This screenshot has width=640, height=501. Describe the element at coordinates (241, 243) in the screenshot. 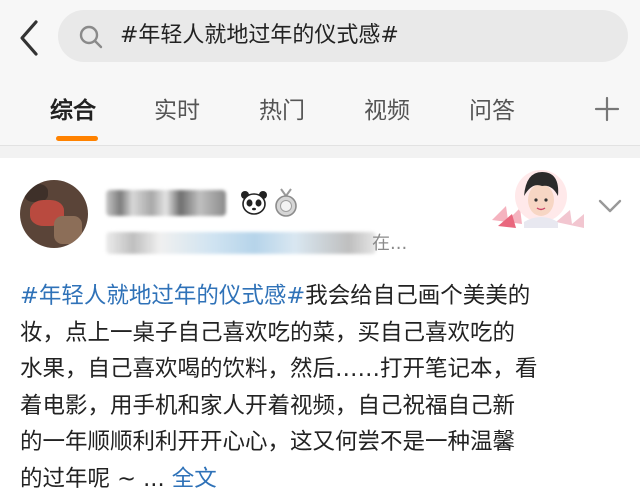

I see `pixelated-post-meta` at that location.